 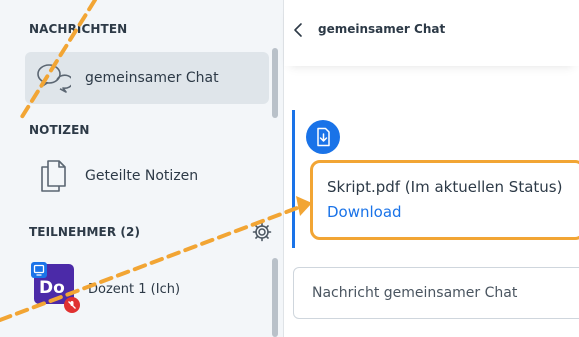 What do you see at coordinates (39, 270) in the screenshot?
I see `presenter-screen-icon` at bounding box center [39, 270].